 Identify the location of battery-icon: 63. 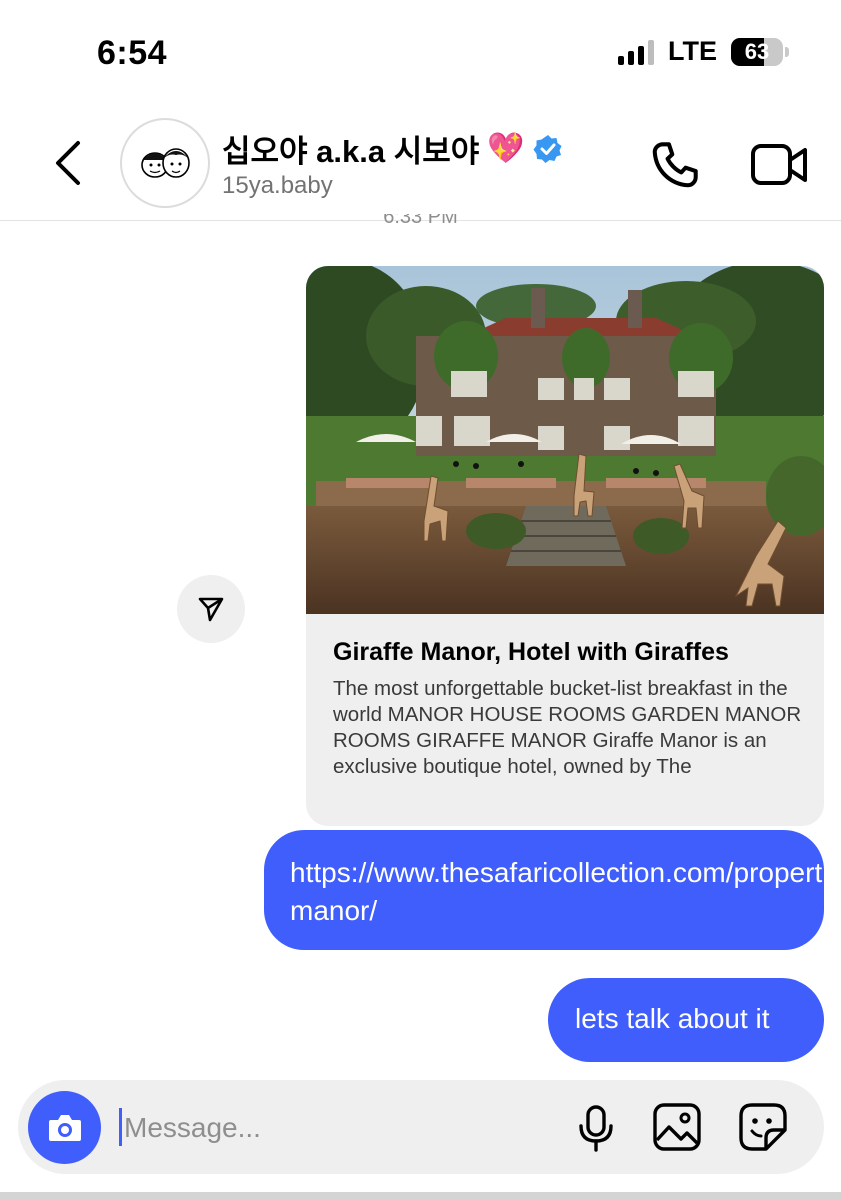
(757, 51).